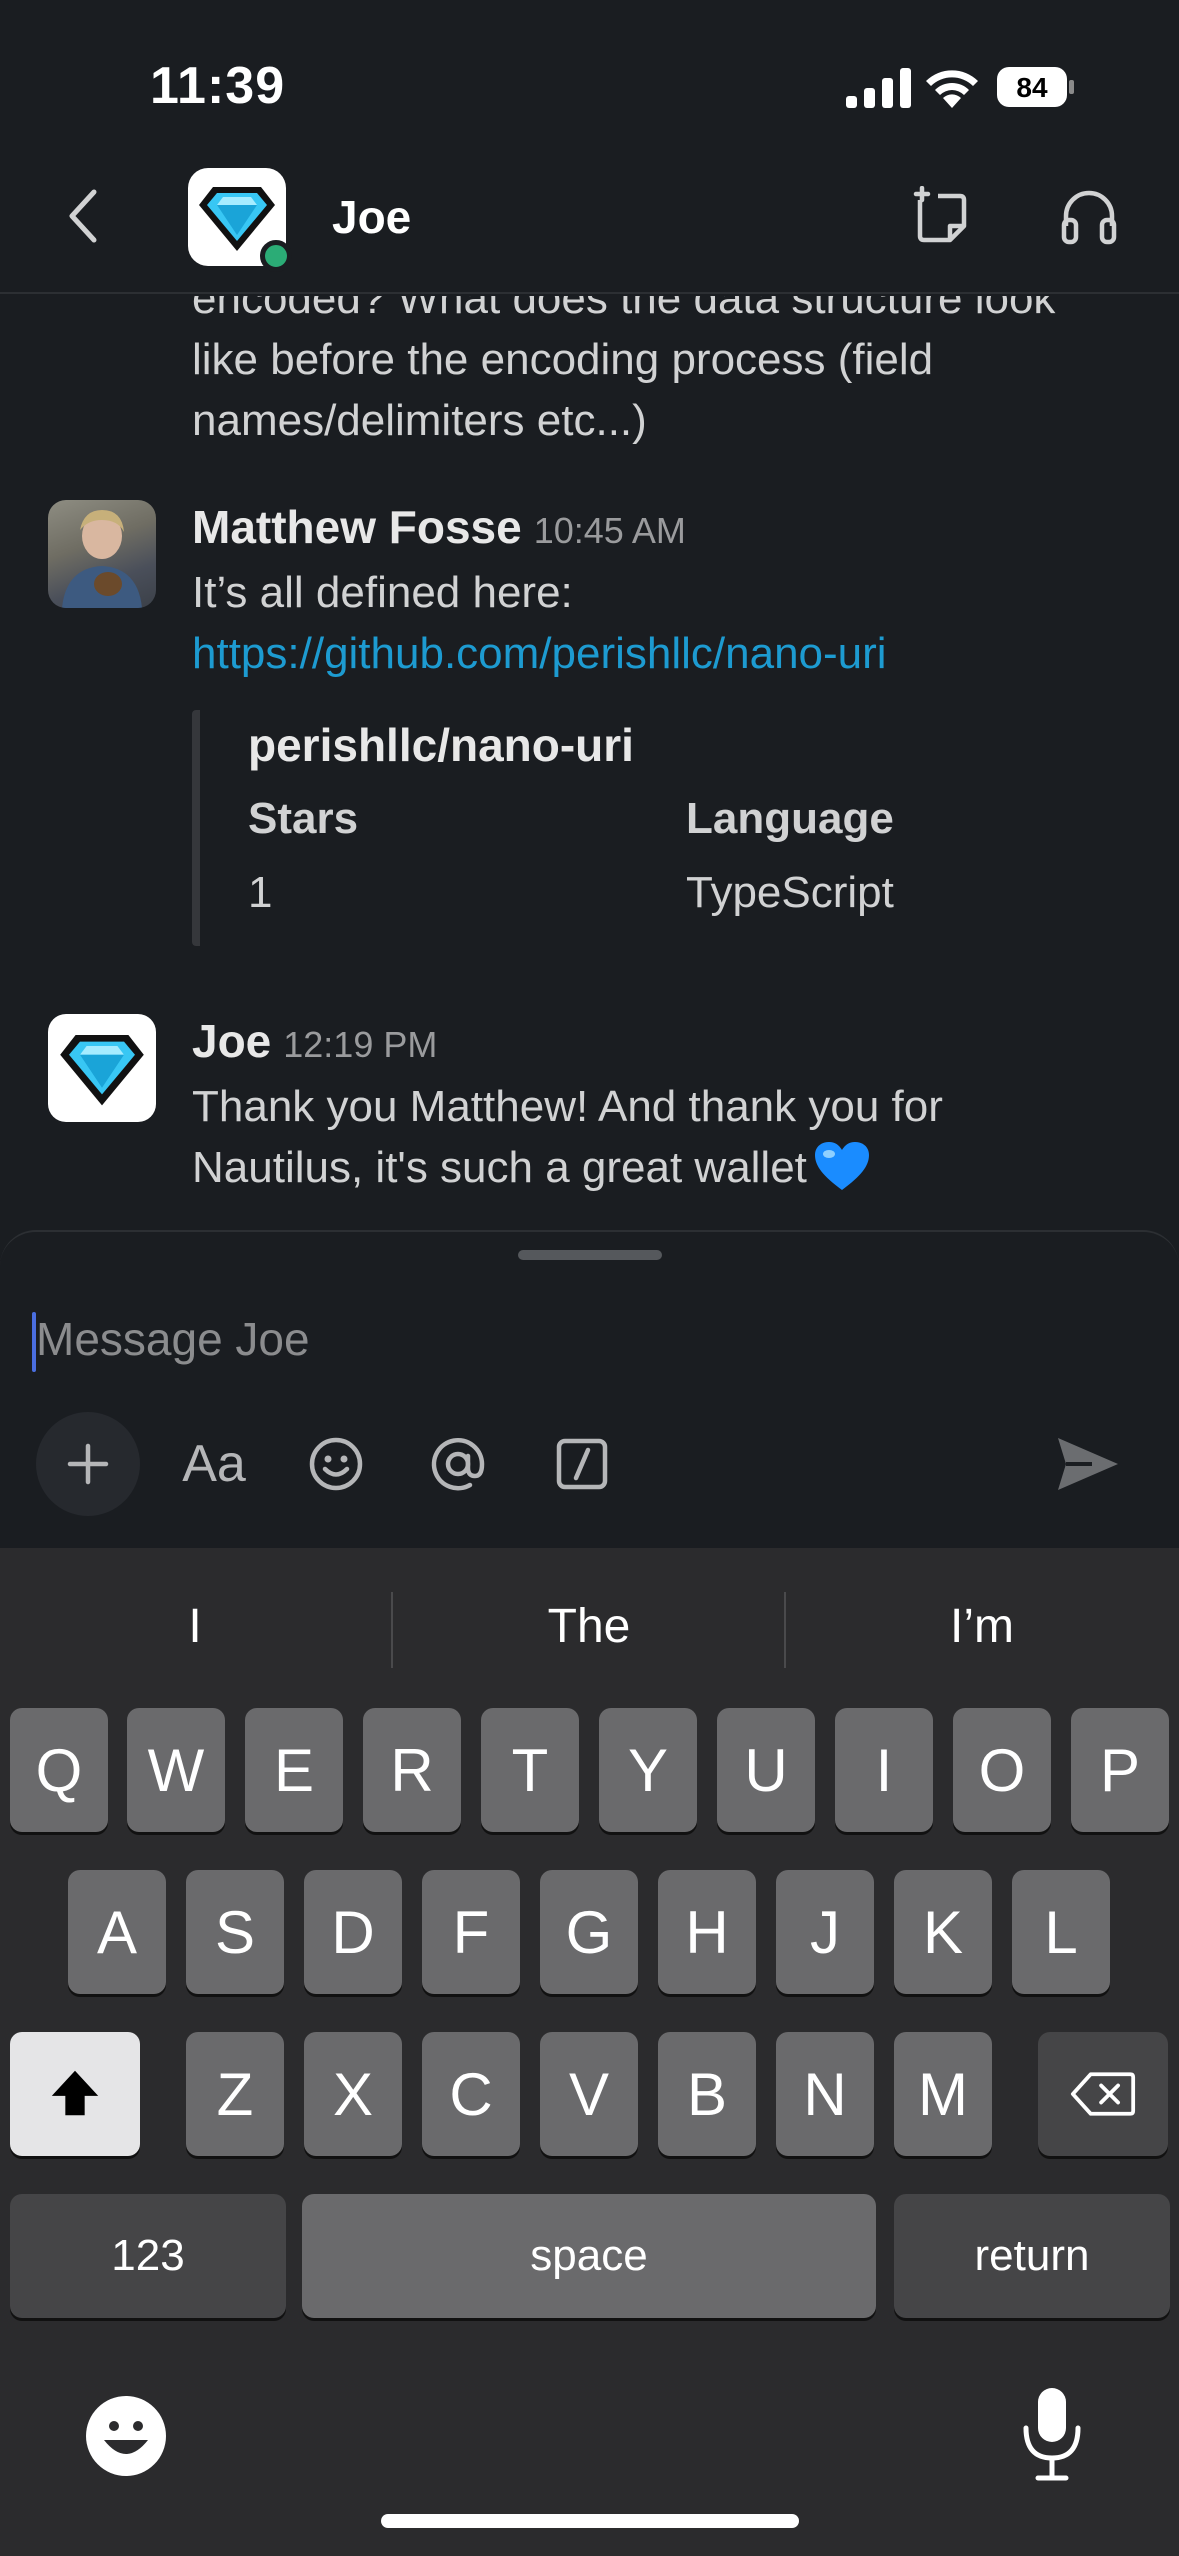 The height and width of the screenshot is (2556, 1179). Describe the element at coordinates (1002, 1770) in the screenshot. I see `key-o: O` at that location.